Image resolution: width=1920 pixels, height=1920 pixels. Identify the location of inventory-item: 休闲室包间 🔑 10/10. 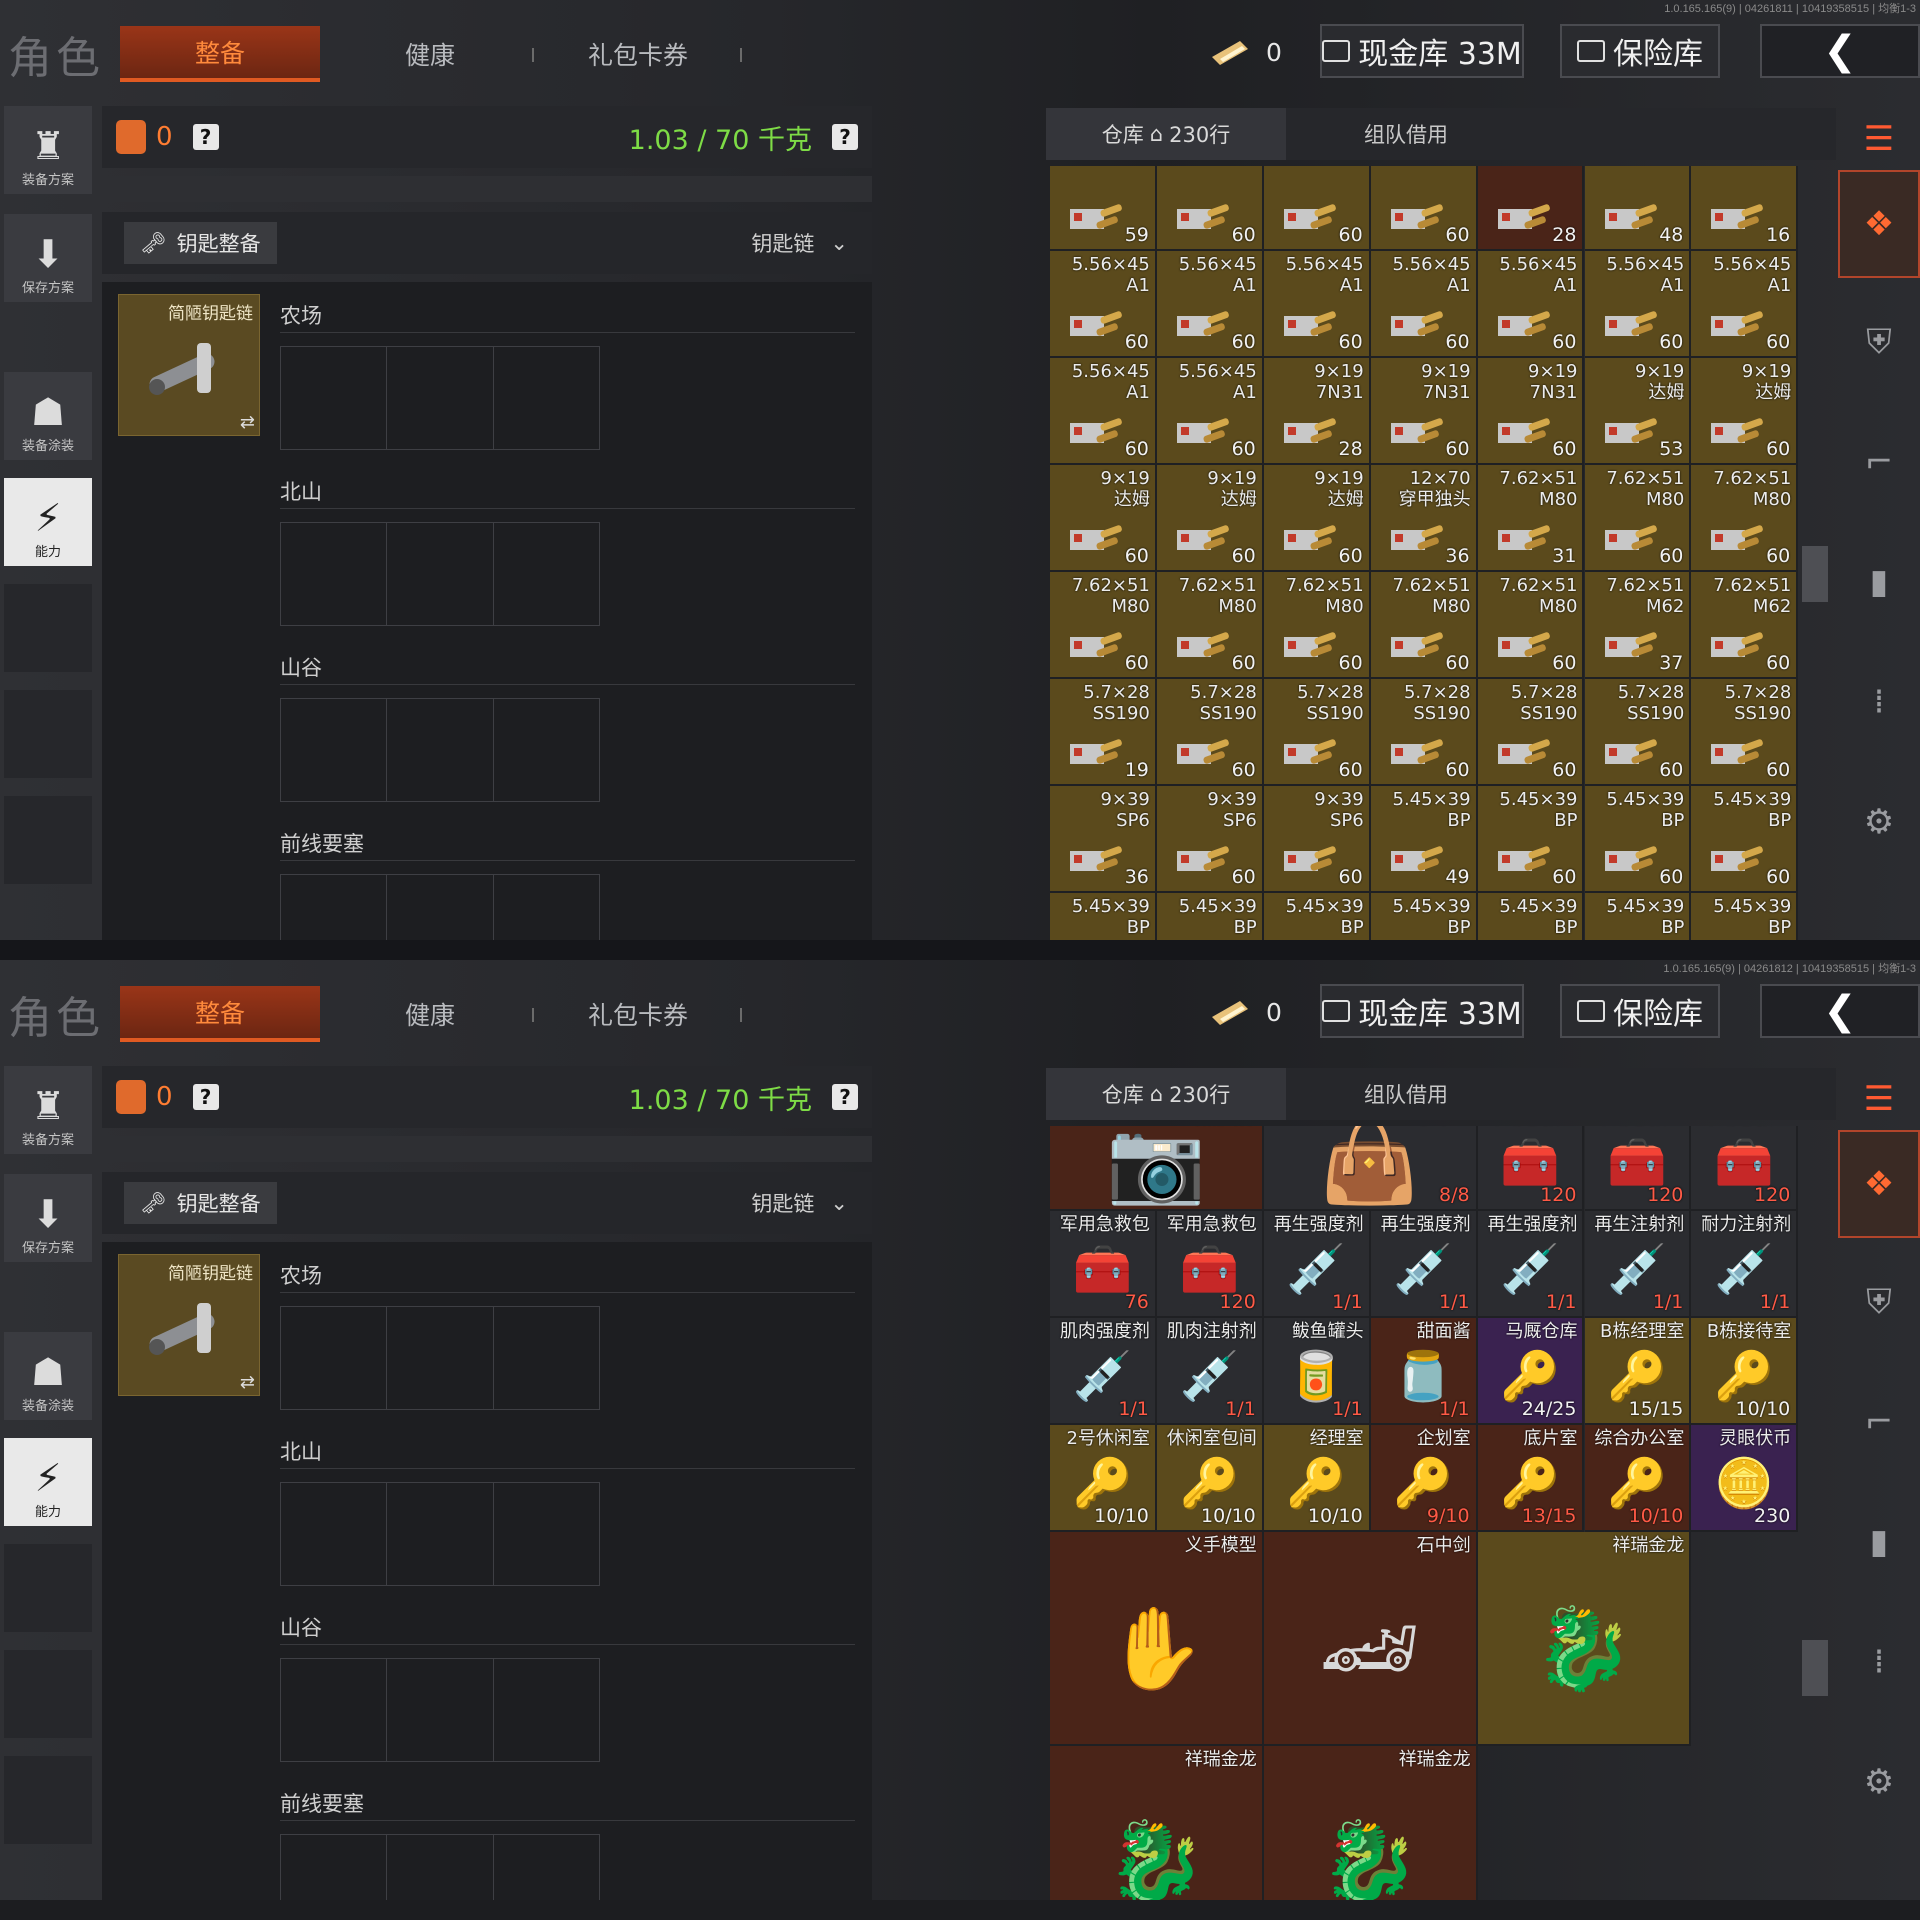
(1210, 1478).